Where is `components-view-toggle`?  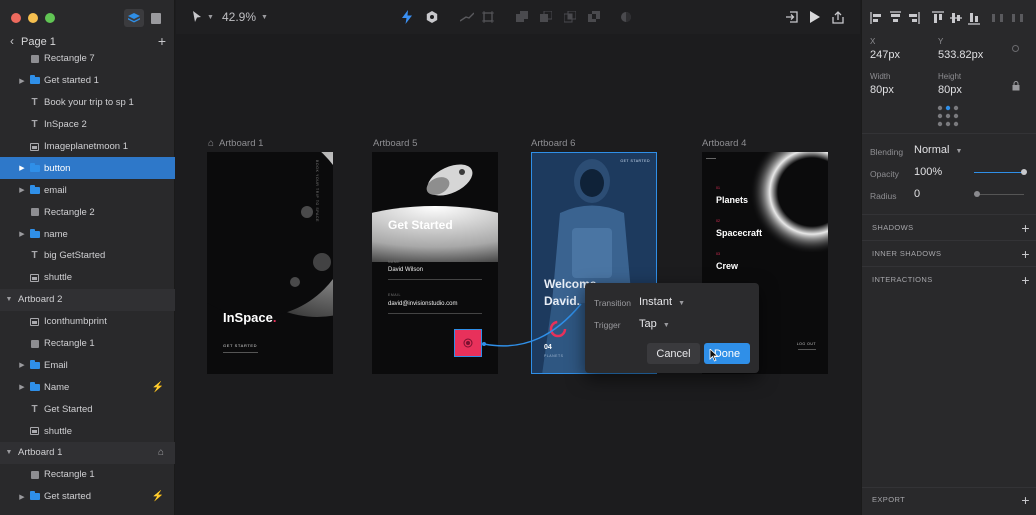 components-view-toggle is located at coordinates (156, 18).